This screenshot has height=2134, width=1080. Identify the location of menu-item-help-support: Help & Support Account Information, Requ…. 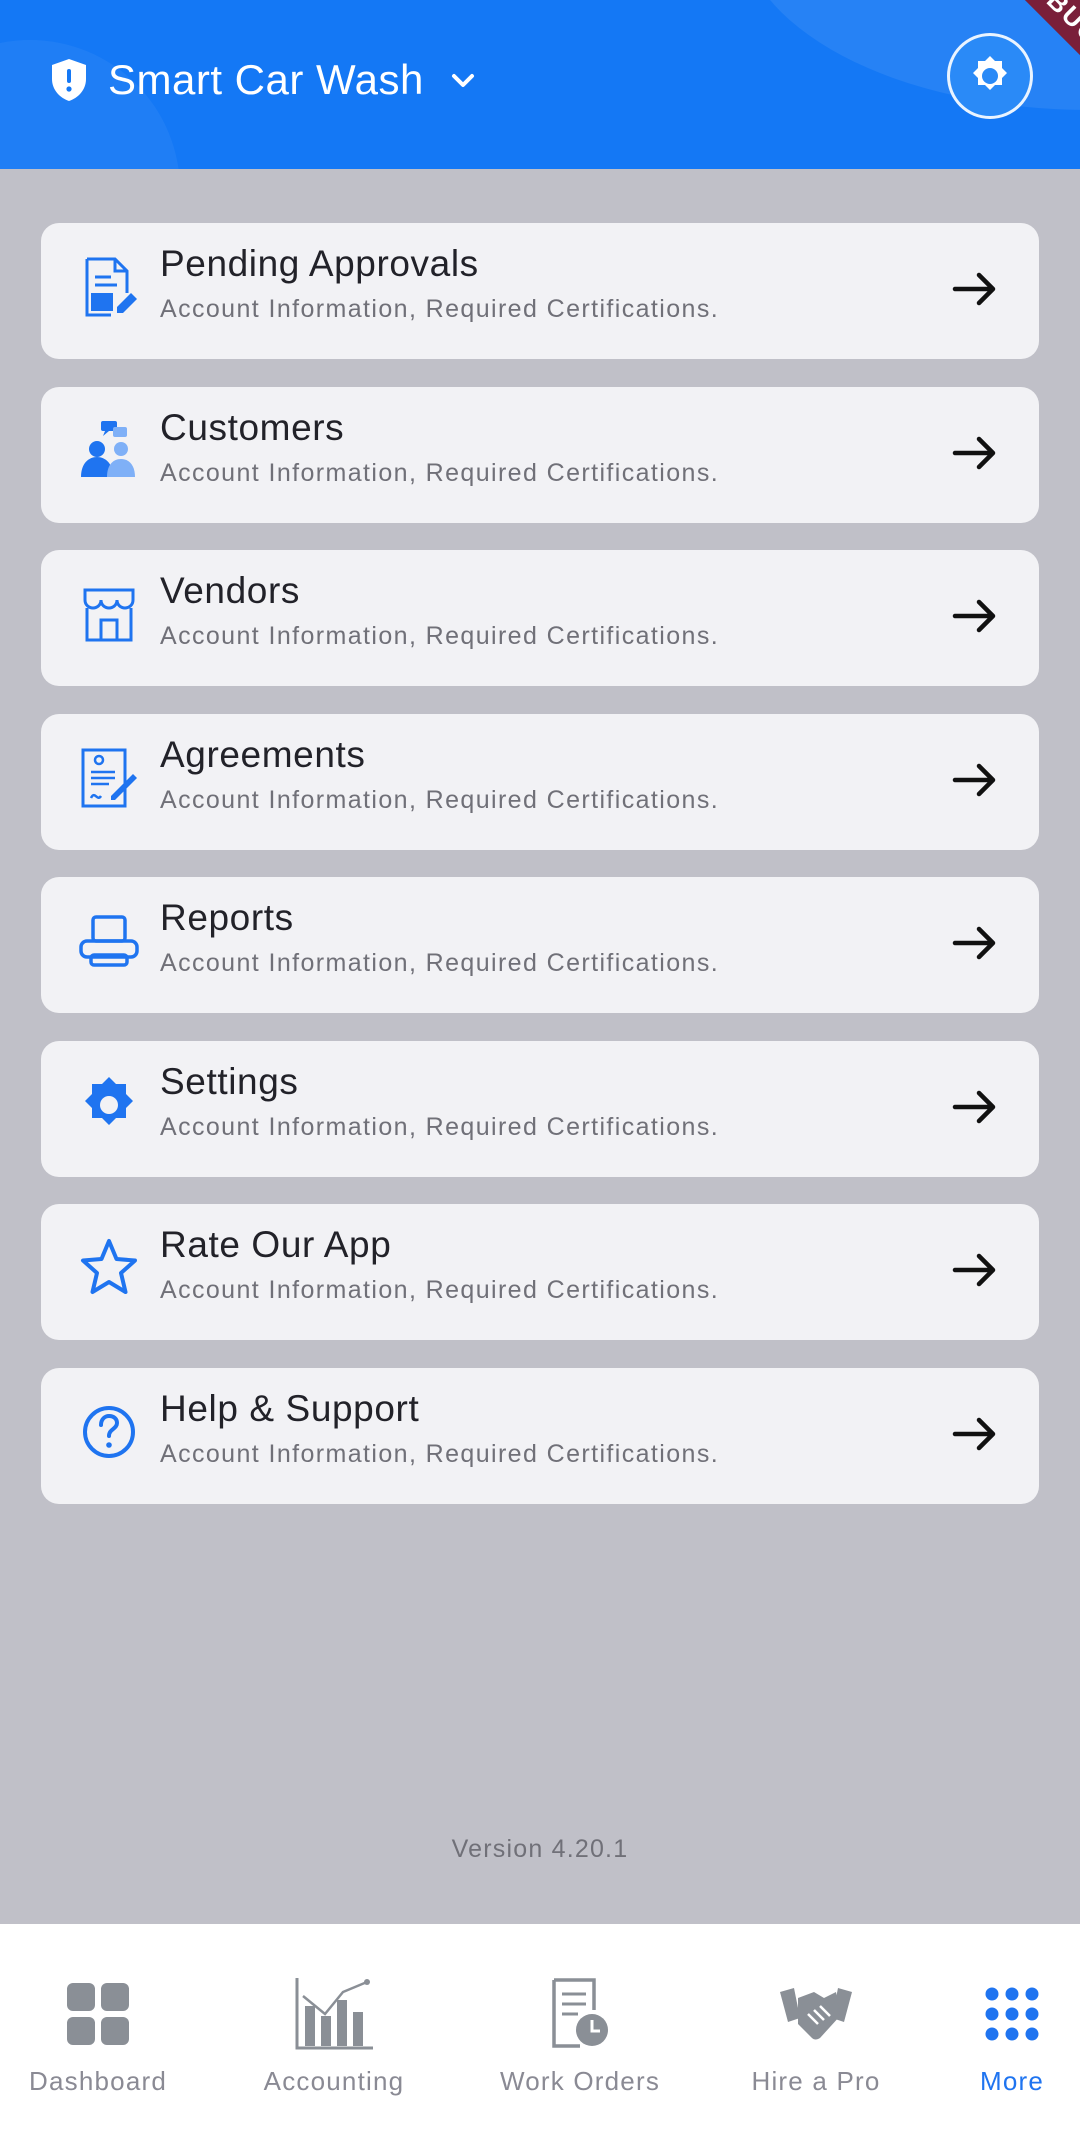
(540, 1435).